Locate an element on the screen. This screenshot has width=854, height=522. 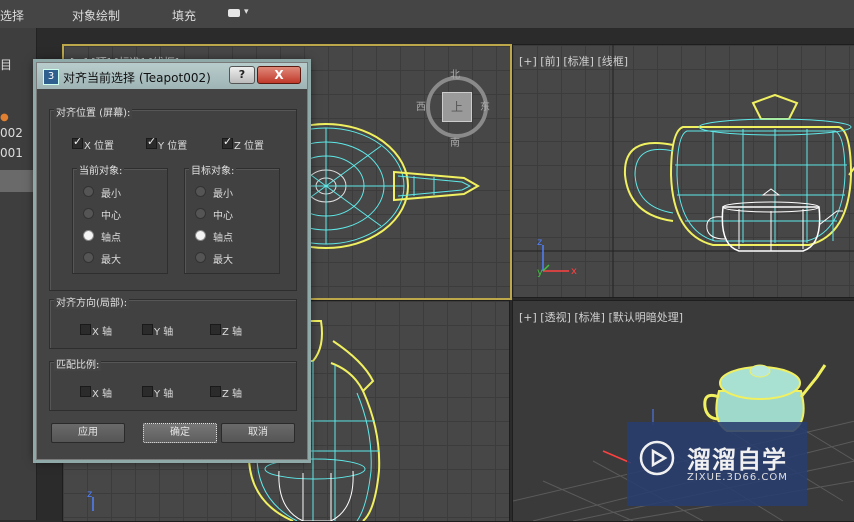
y-position-checkbox is located at coordinates (151, 142).